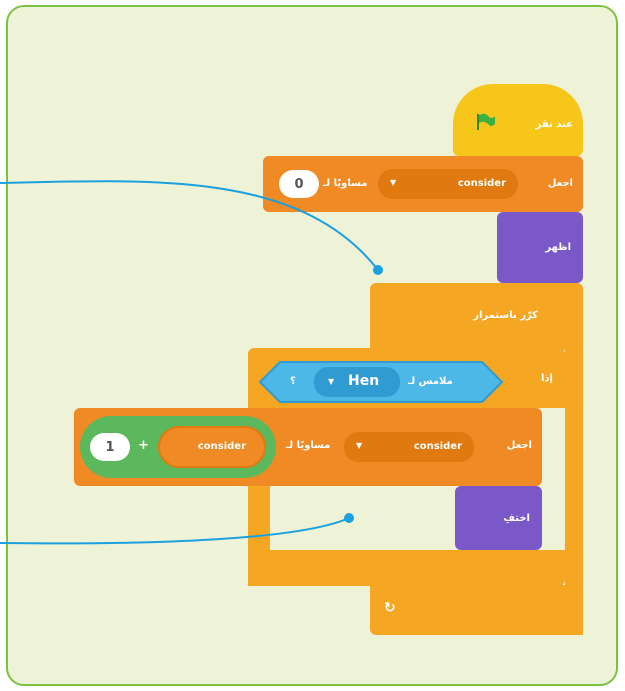 Image resolution: width=625 pixels, height=691 pixels. What do you see at coordinates (143, 445) in the screenshot?
I see `plus-operator: +` at bounding box center [143, 445].